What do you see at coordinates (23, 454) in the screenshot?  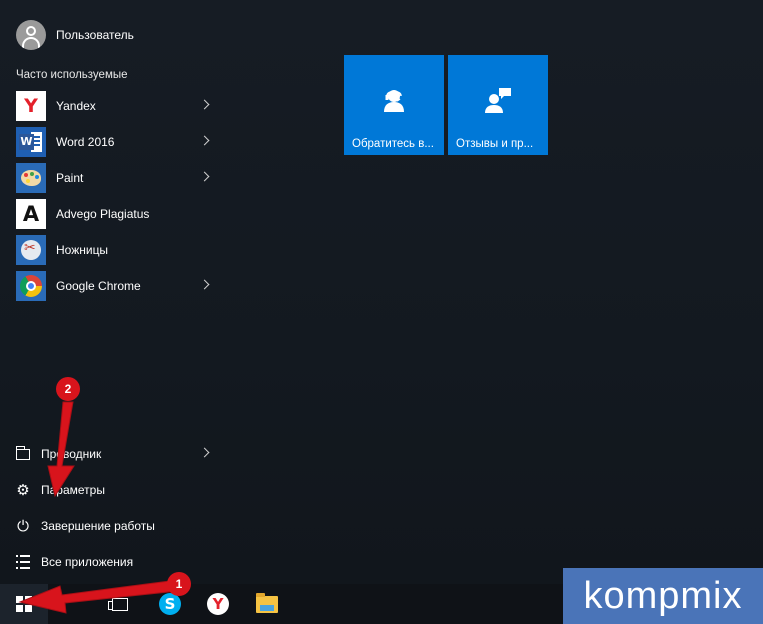 I see `folder-icon` at bounding box center [23, 454].